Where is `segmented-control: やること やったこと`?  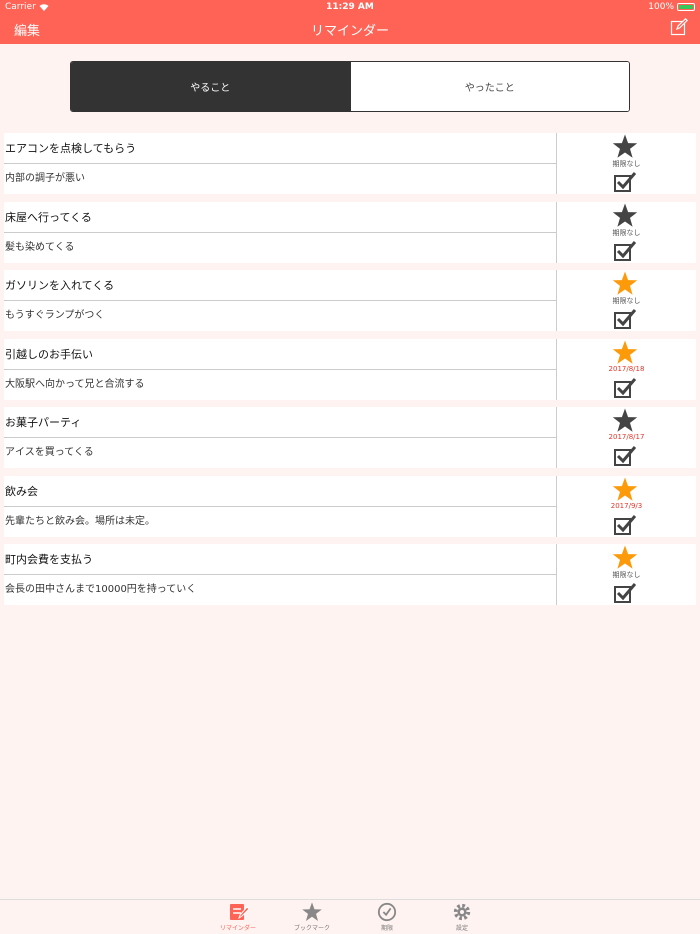 segmented-control: やること やったこと is located at coordinates (350, 86).